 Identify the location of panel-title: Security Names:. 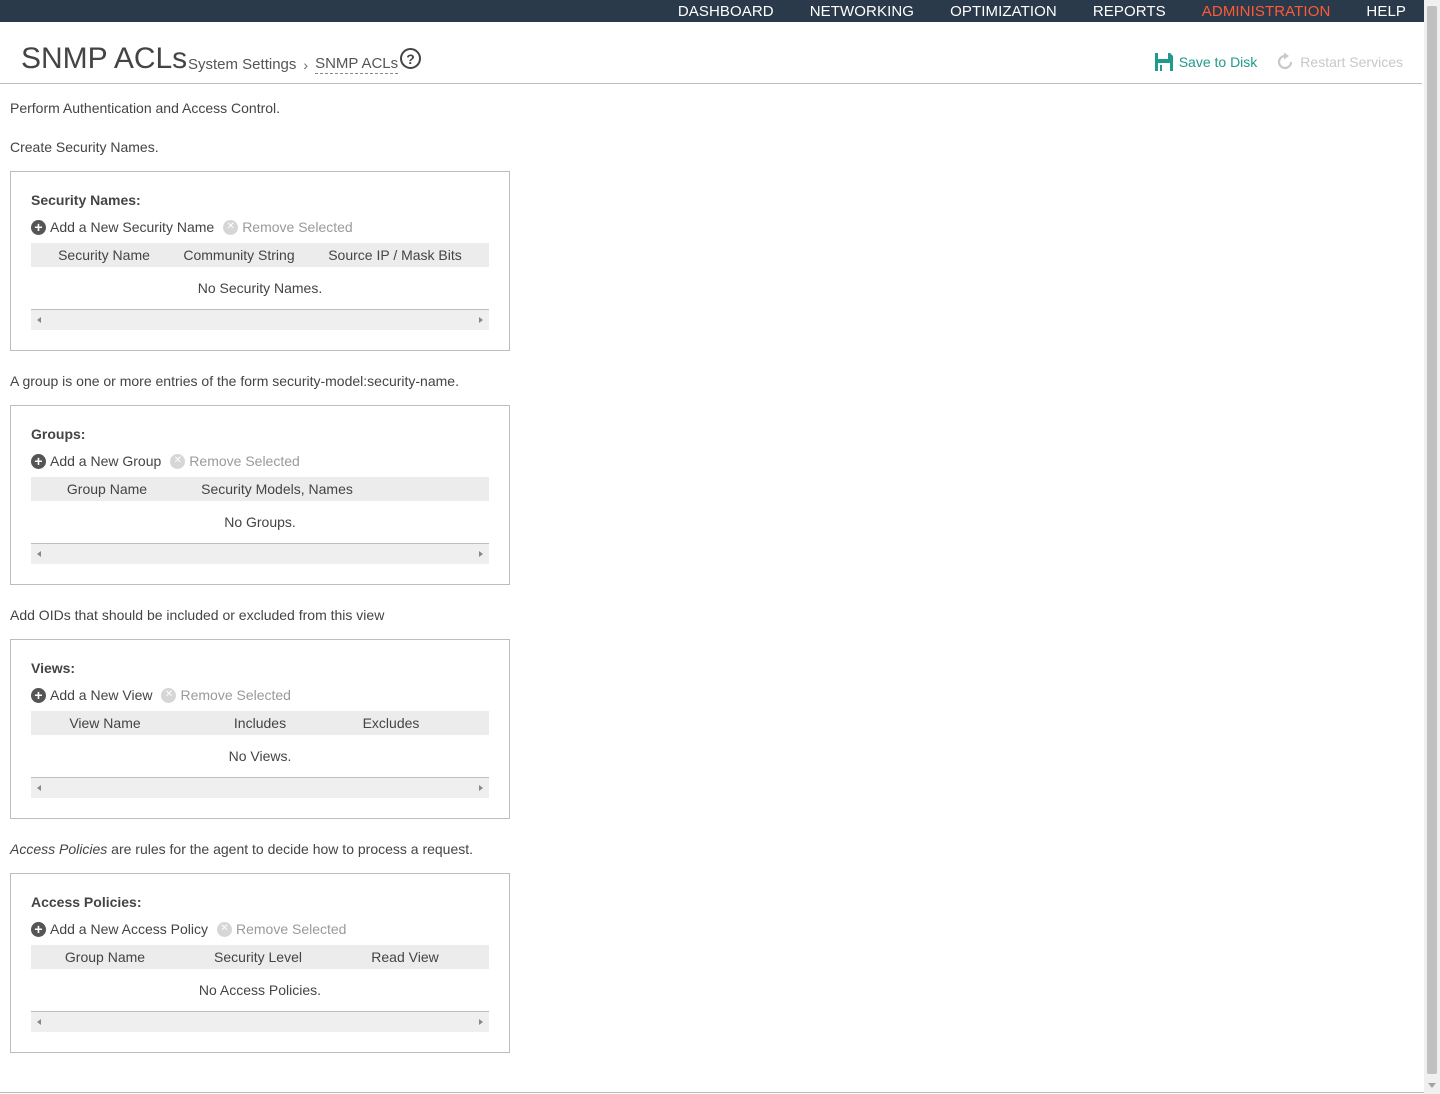
(86, 200).